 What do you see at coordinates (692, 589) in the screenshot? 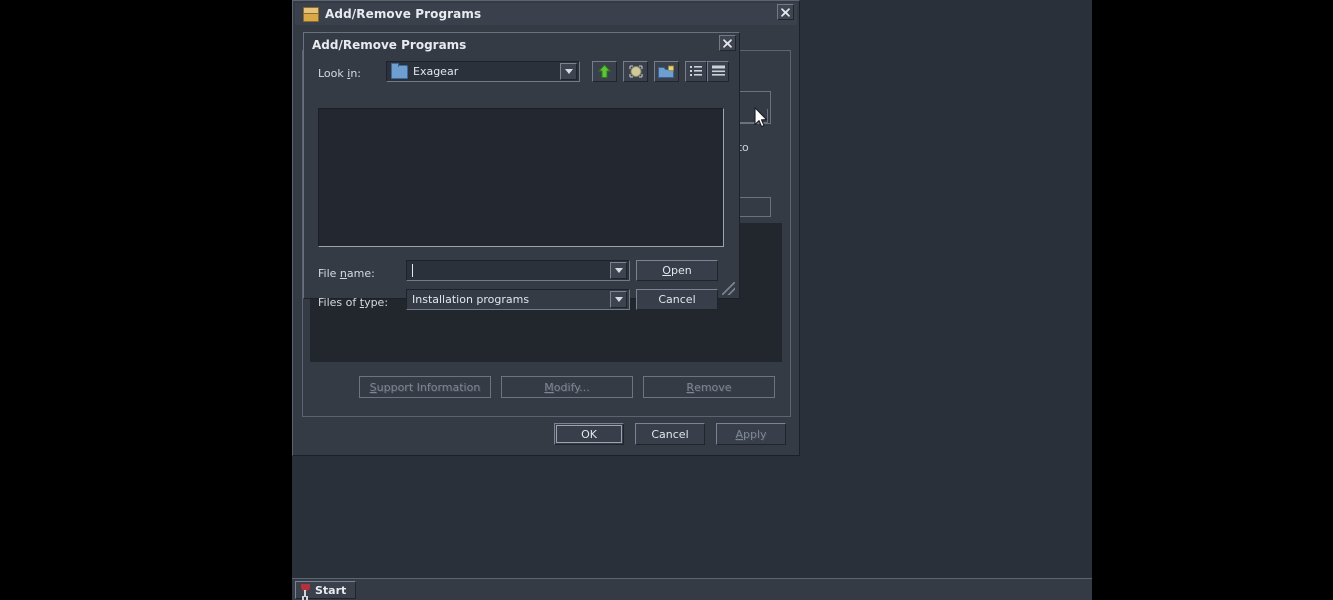
I see `taskbar: Start` at bounding box center [692, 589].